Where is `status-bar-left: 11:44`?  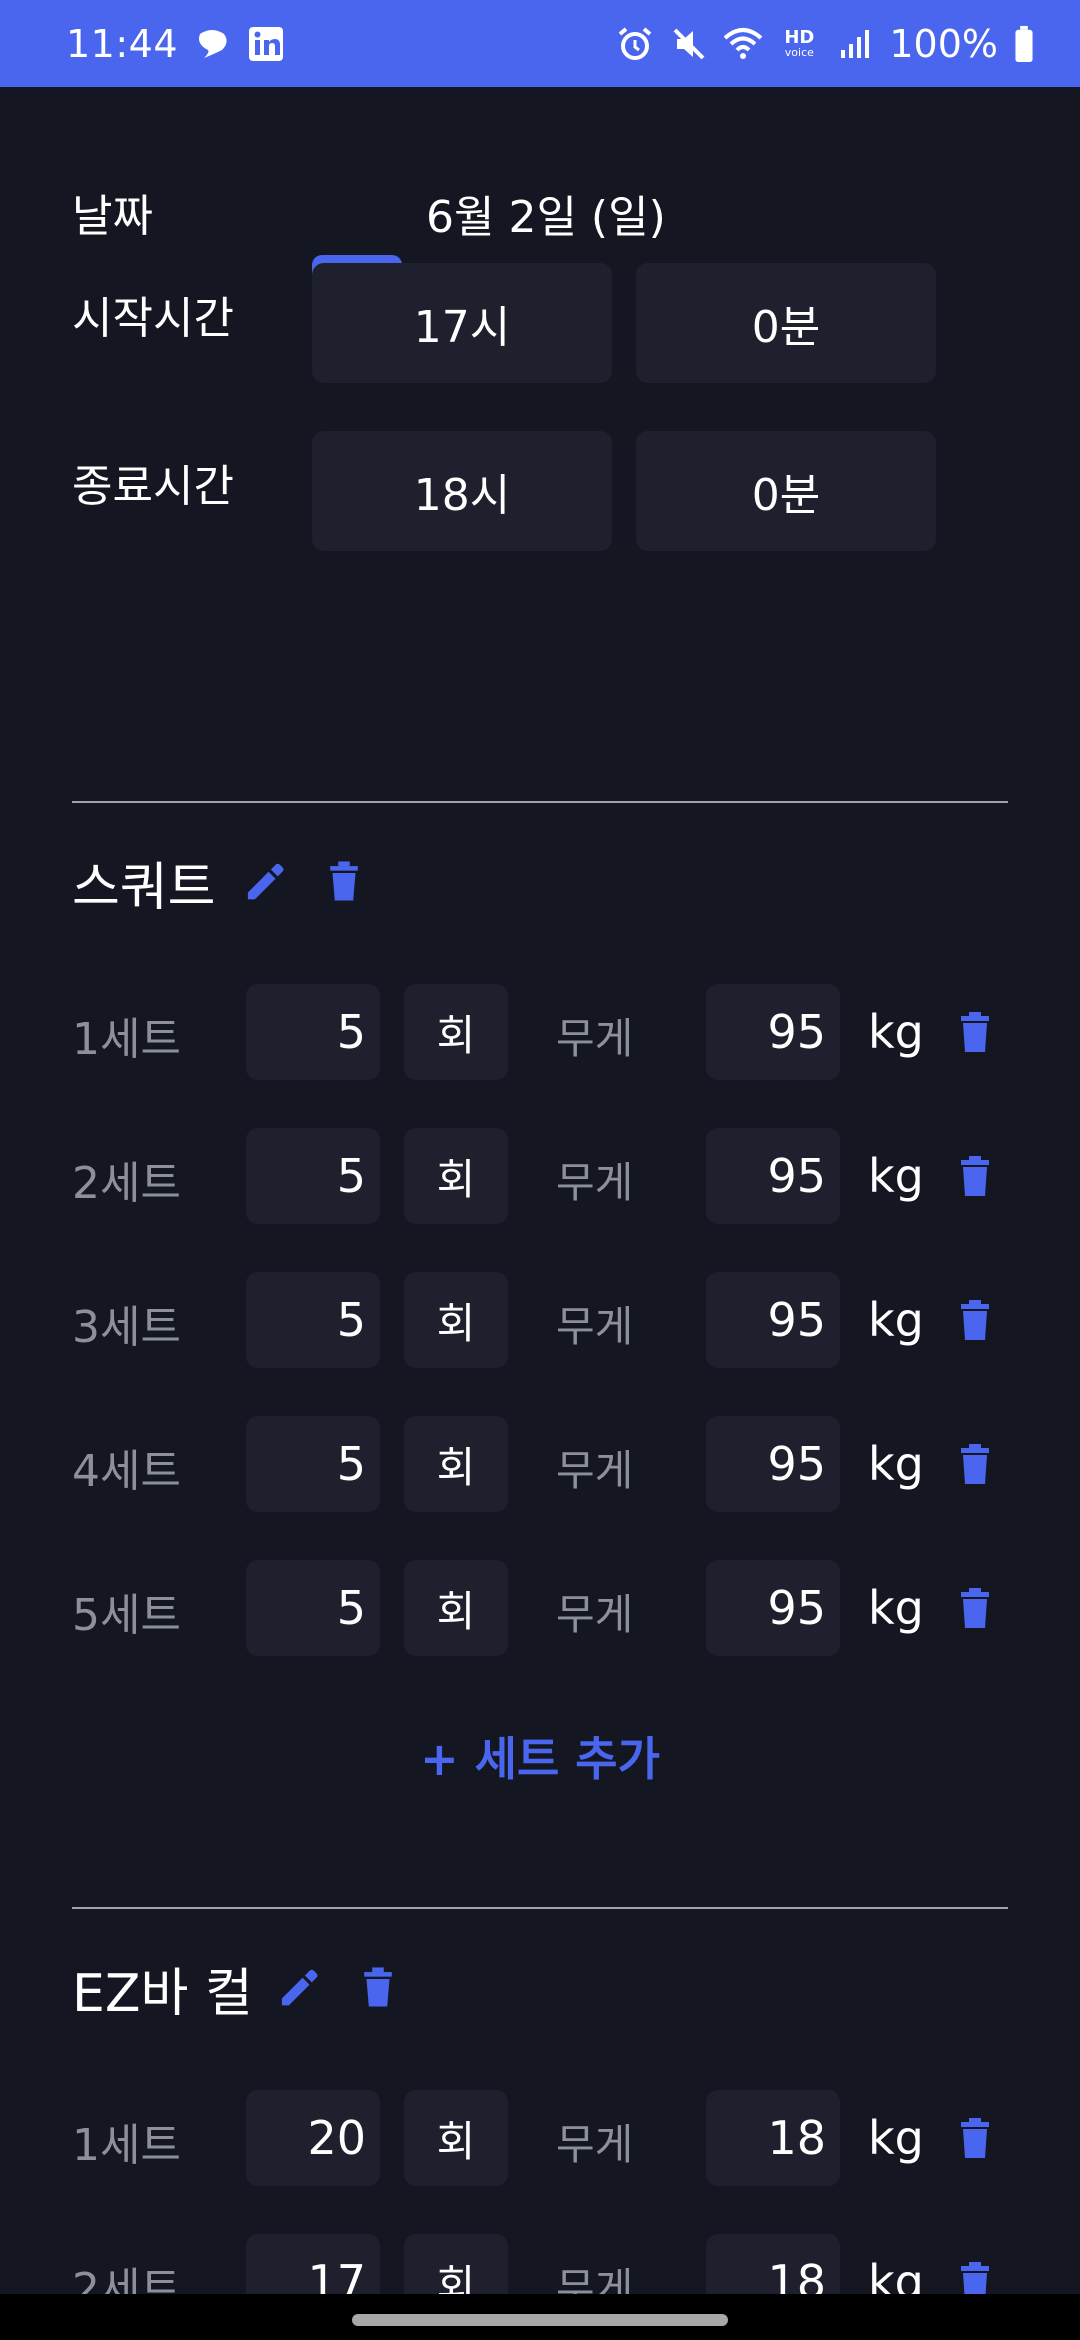
status-bar-left: 11:44 is located at coordinates (176, 44).